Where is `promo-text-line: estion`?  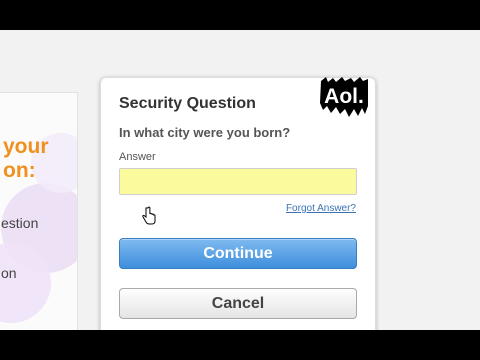 promo-text-line: estion is located at coordinates (20, 223).